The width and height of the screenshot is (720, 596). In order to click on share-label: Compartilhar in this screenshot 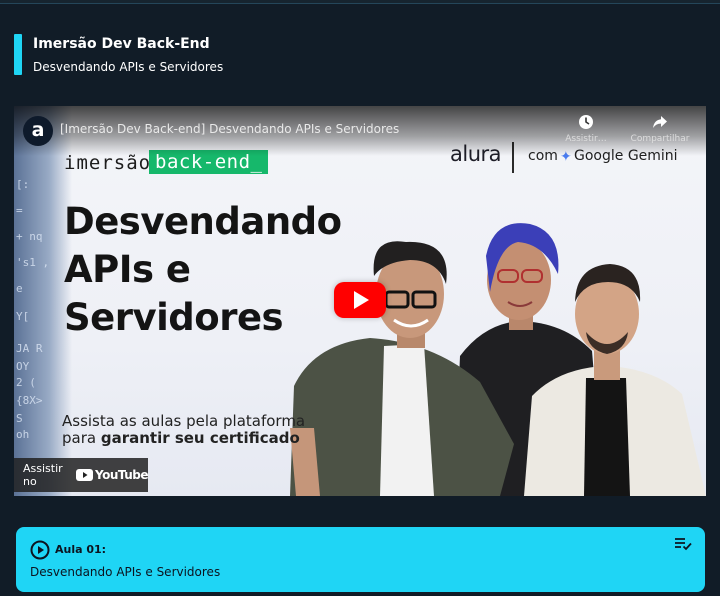, I will do `click(660, 139)`.